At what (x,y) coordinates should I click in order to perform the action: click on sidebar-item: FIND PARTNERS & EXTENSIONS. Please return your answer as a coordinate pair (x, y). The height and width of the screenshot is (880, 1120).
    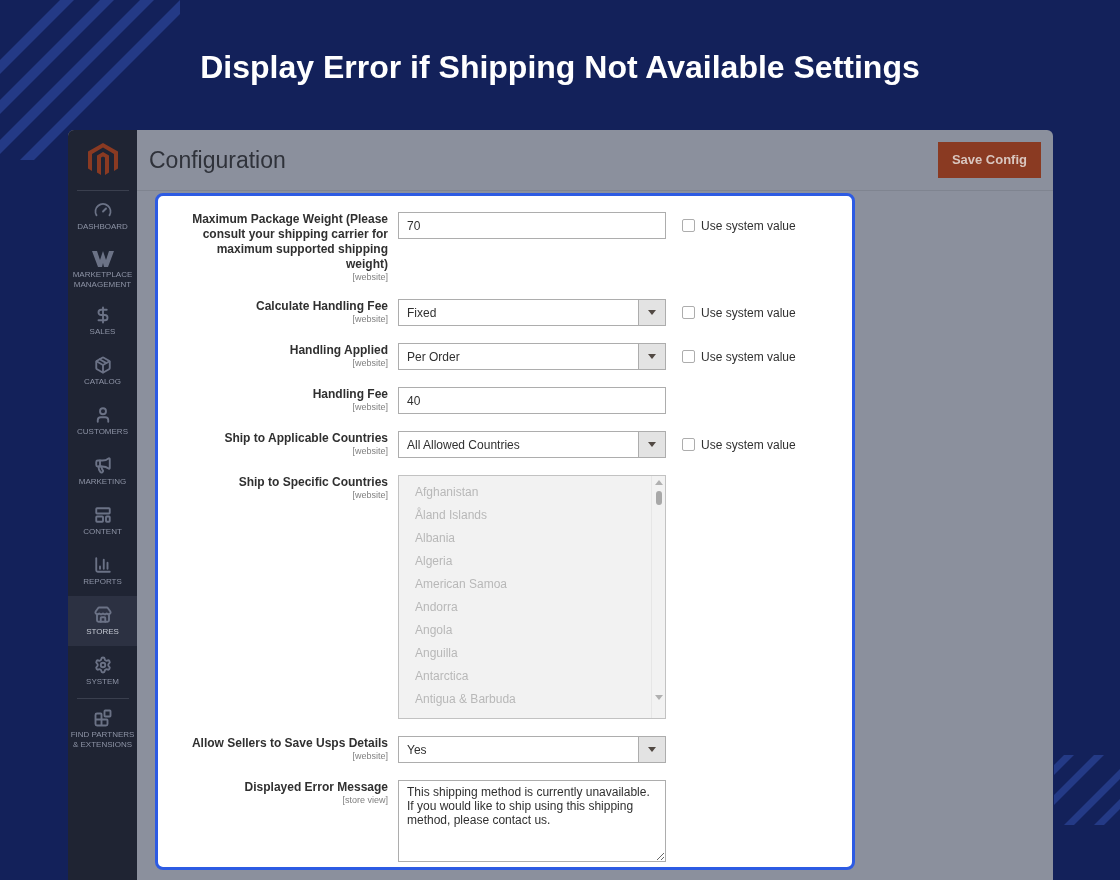
    Looking at the image, I should click on (102, 727).